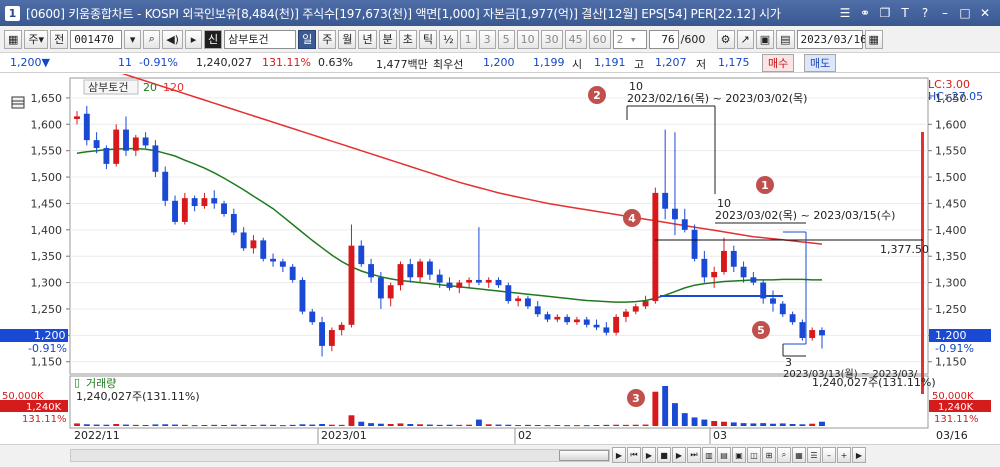  What do you see at coordinates (158, 62) in the screenshot?
I see `price-change-pct: -0.91%` at bounding box center [158, 62].